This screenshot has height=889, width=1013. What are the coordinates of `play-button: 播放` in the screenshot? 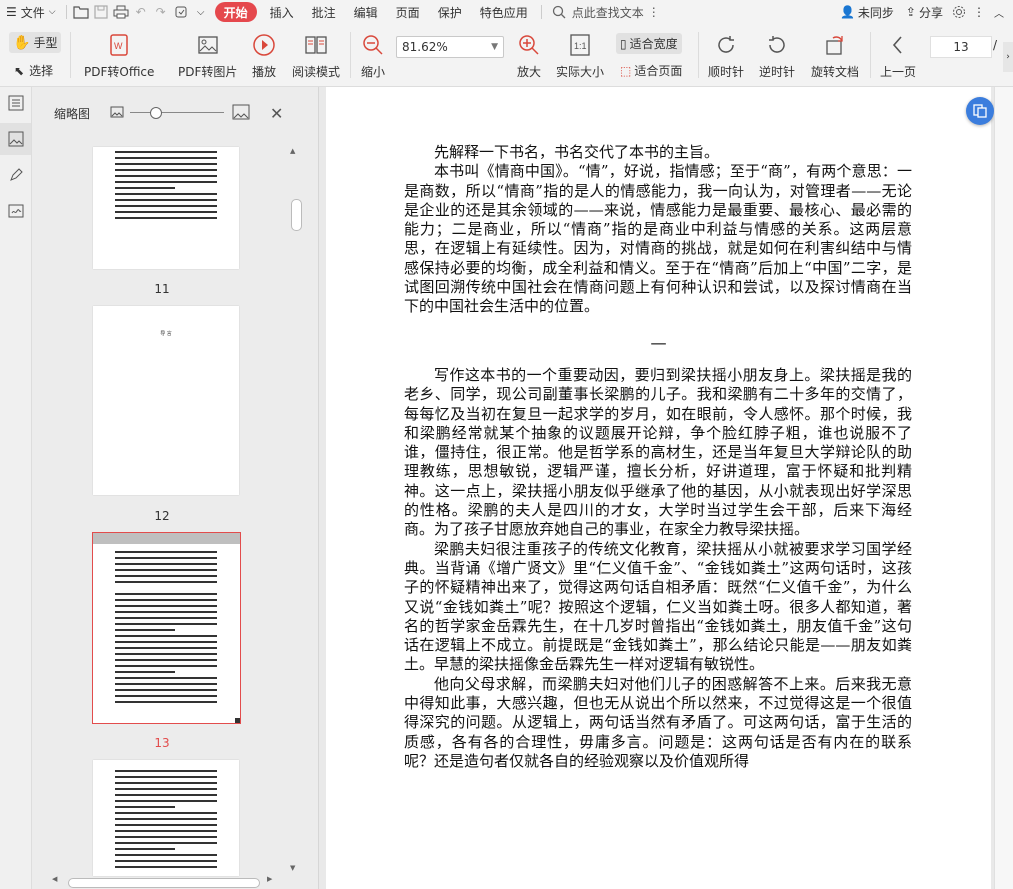 It's located at (264, 56).